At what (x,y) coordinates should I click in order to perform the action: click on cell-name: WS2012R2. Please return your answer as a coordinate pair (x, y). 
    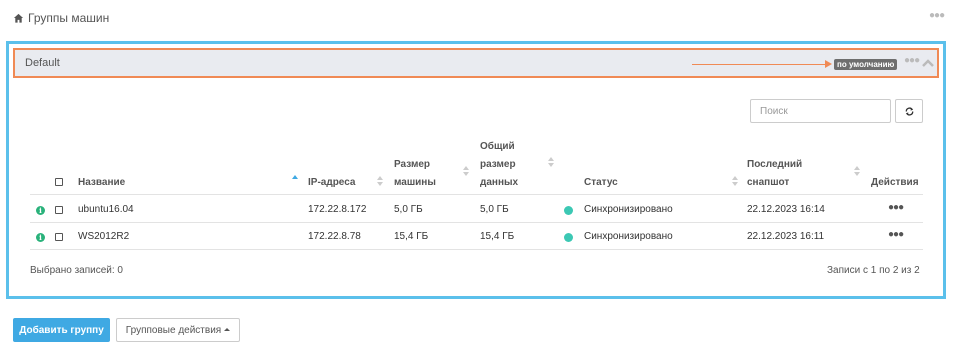
    Looking at the image, I should click on (103, 237).